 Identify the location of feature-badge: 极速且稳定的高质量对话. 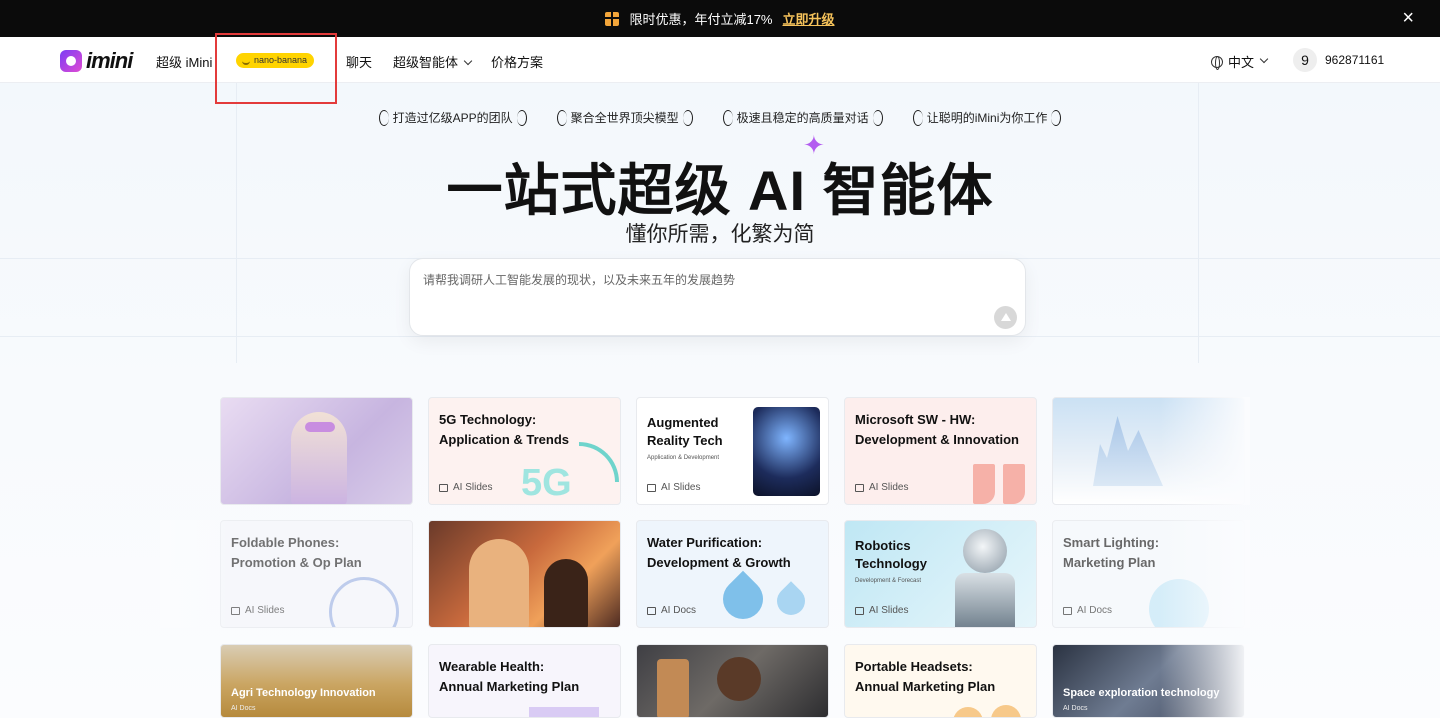
(803, 117).